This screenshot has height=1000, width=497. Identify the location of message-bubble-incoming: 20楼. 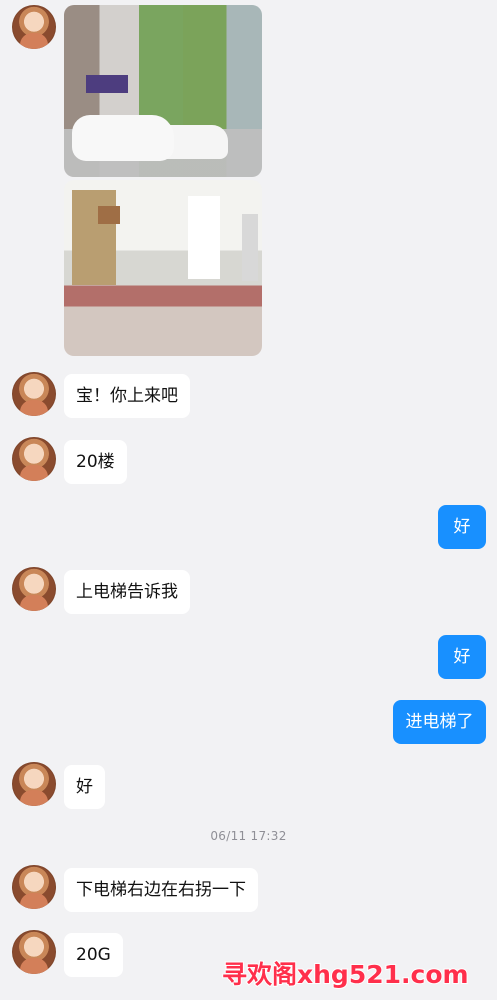
(95, 462).